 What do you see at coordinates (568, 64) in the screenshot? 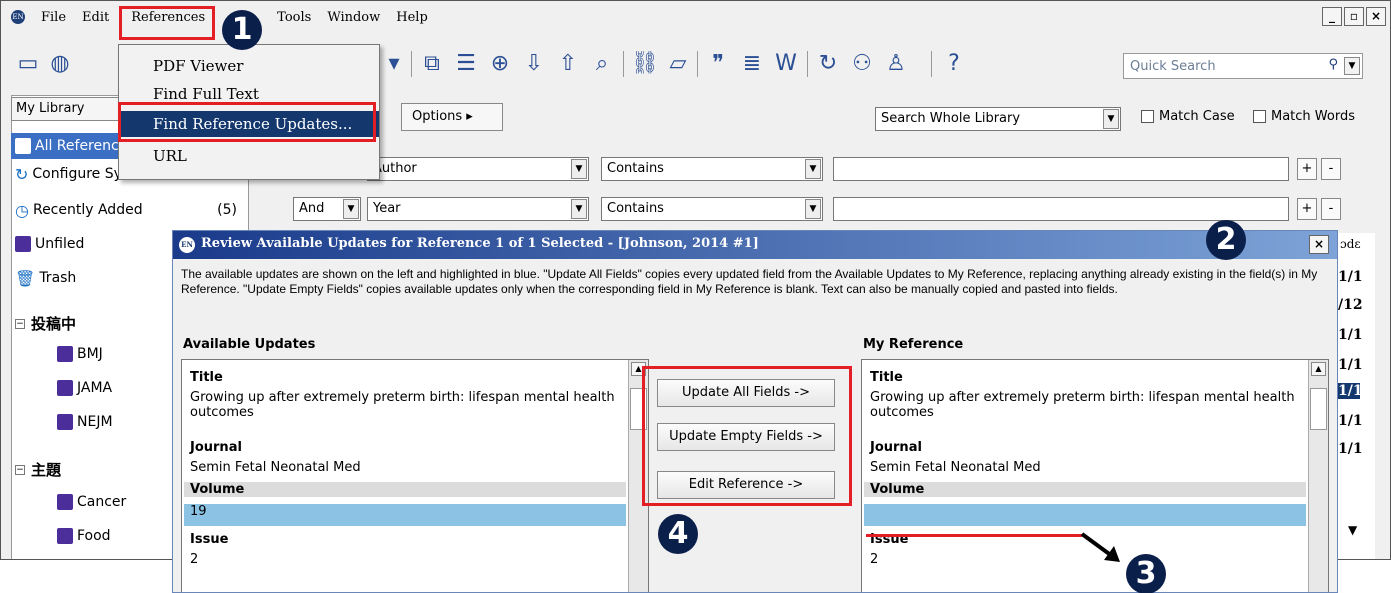
I see `export-icon: ⇧` at bounding box center [568, 64].